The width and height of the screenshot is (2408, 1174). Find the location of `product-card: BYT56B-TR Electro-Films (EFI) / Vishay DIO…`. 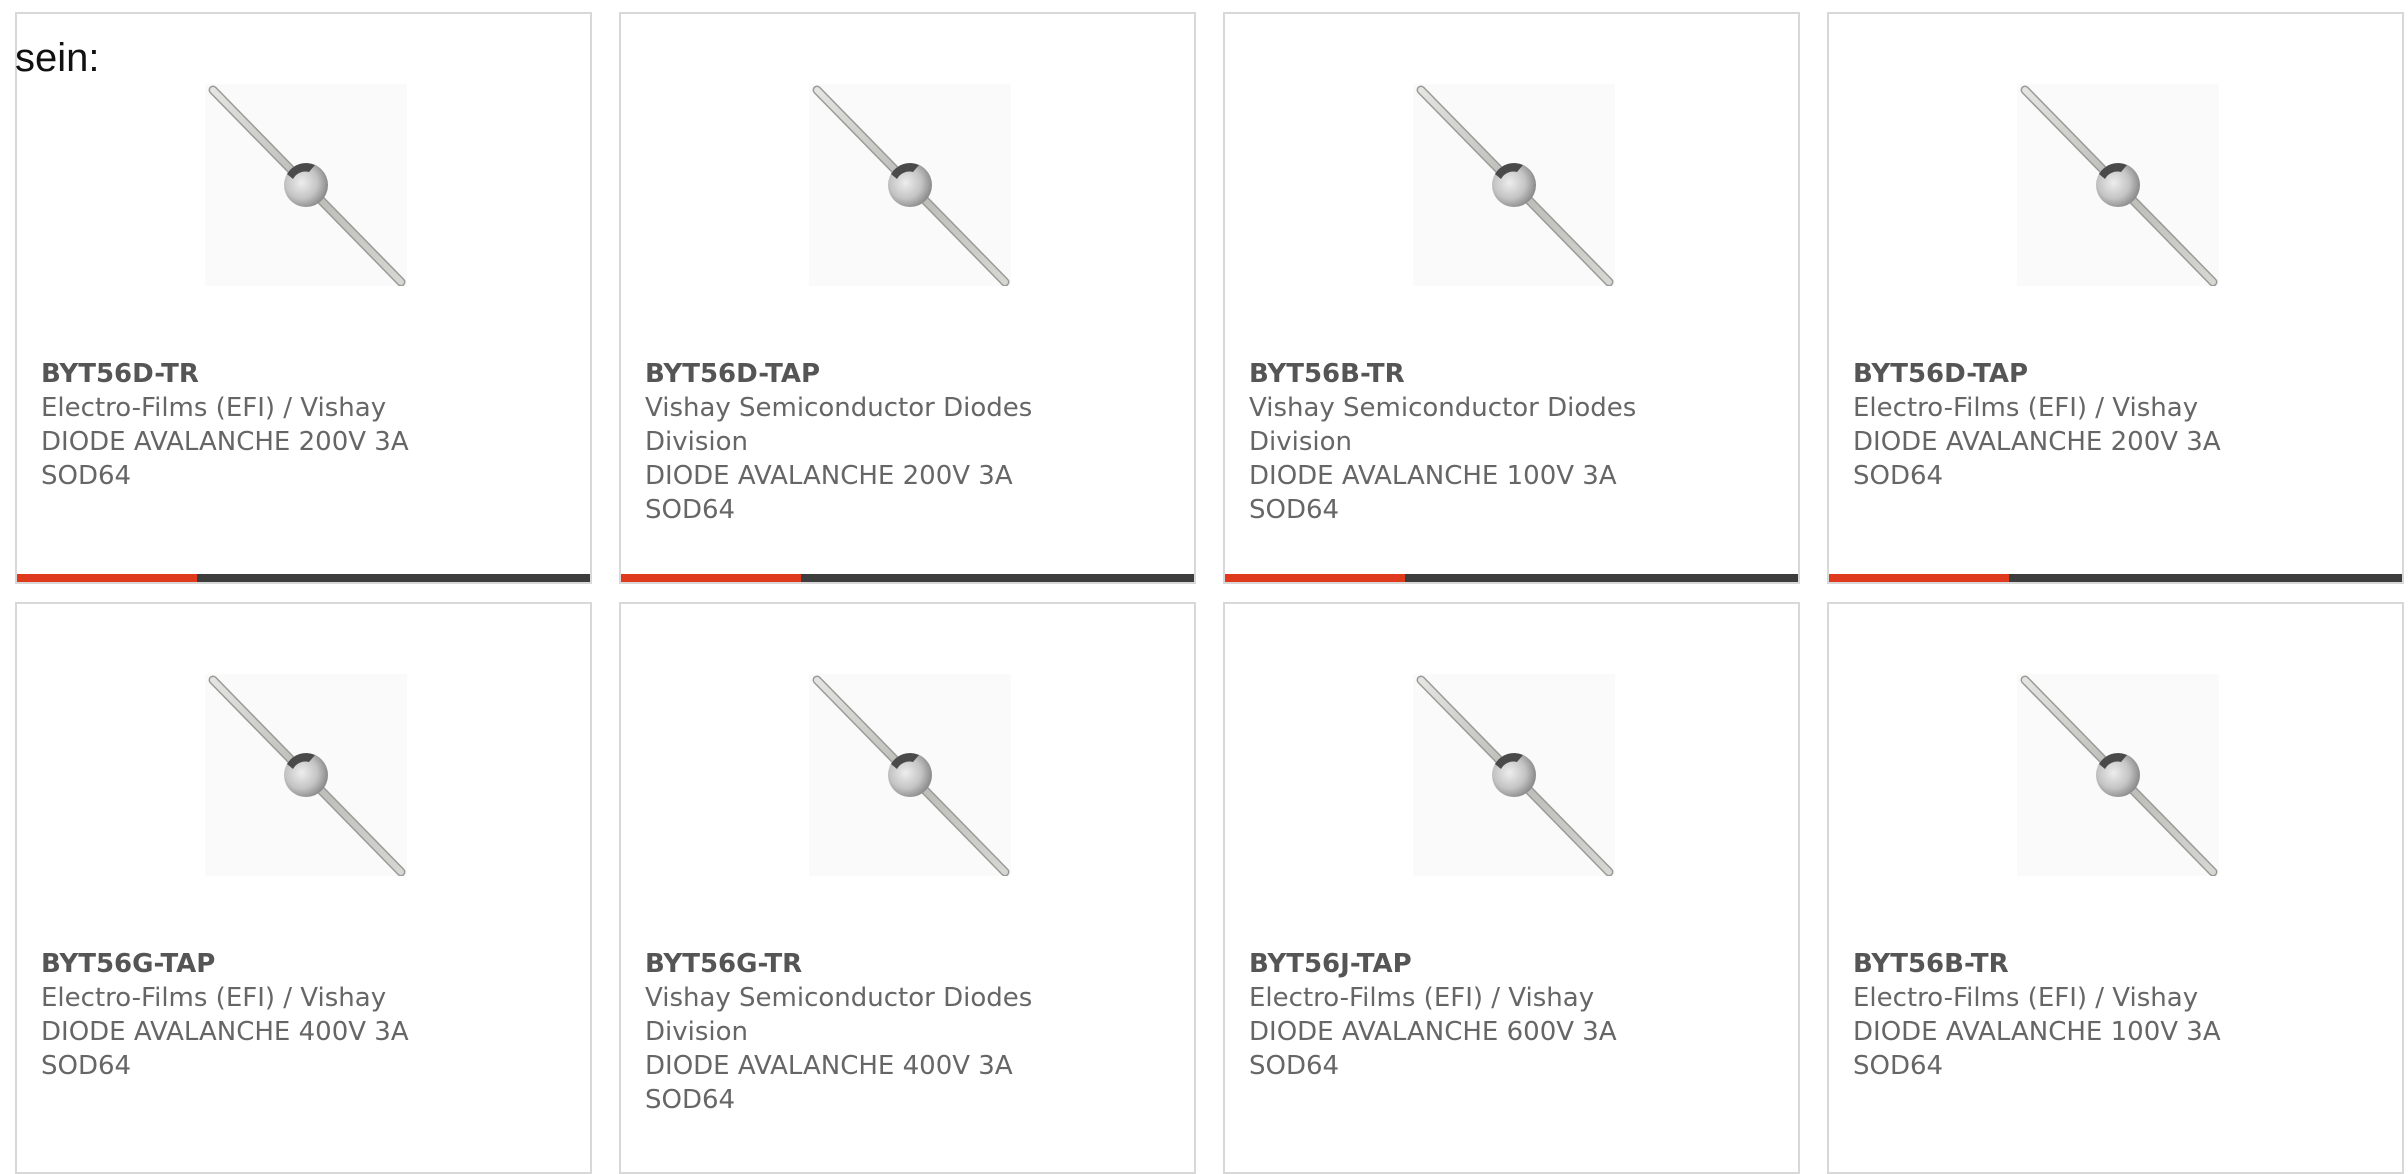

product-card: BYT56B-TR Electro-Films (EFI) / Vishay DIO… is located at coordinates (2115, 888).